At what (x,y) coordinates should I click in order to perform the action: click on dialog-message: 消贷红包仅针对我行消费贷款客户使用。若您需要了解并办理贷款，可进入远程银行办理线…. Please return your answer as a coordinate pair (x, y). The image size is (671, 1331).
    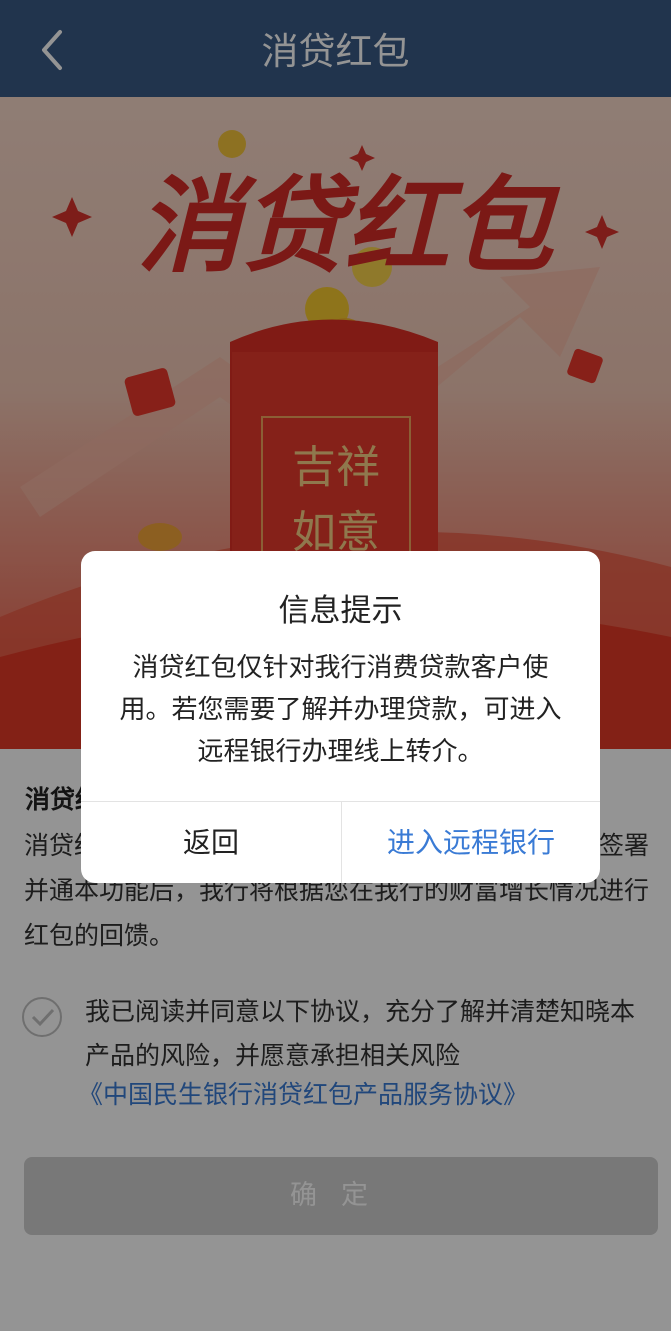
    Looking at the image, I should click on (340, 710).